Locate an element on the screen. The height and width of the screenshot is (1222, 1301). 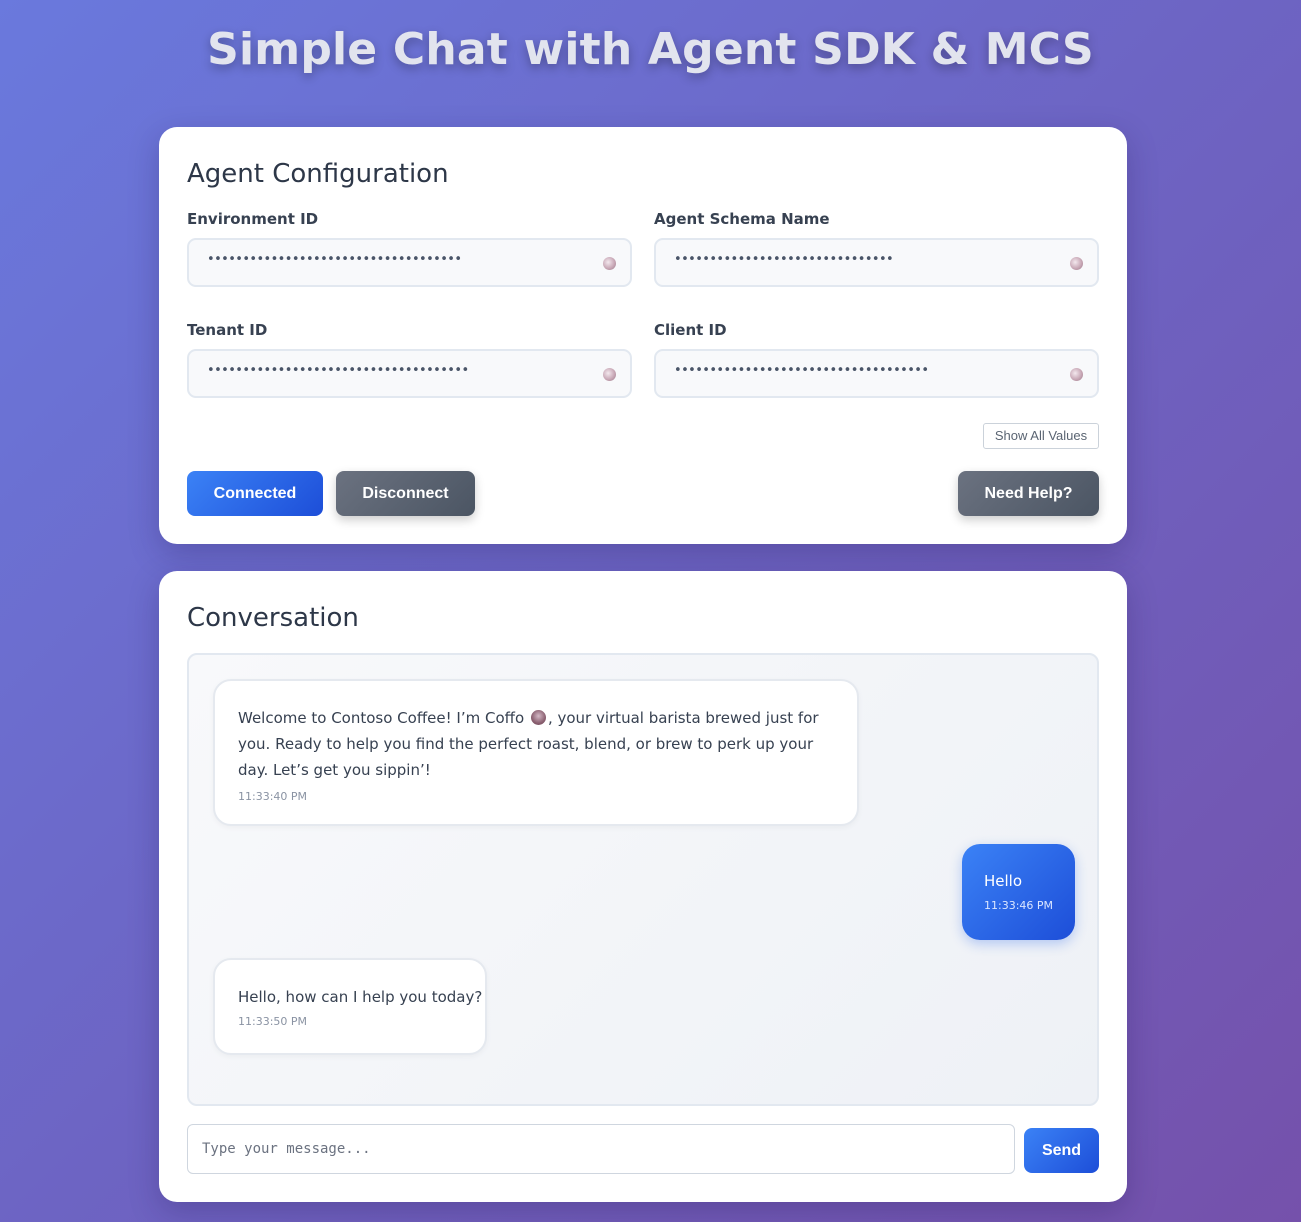
coffee-icon is located at coordinates (538, 717).